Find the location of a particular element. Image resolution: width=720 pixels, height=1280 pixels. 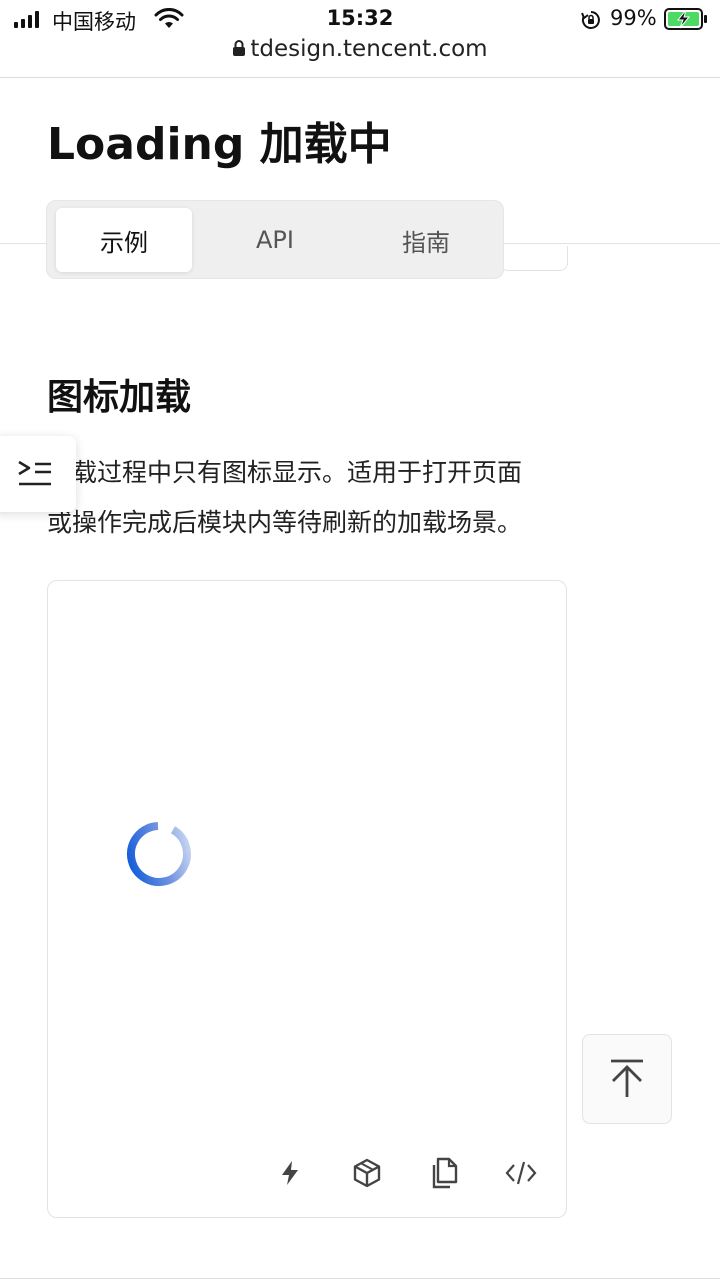

lock-icon is located at coordinates (239, 50).